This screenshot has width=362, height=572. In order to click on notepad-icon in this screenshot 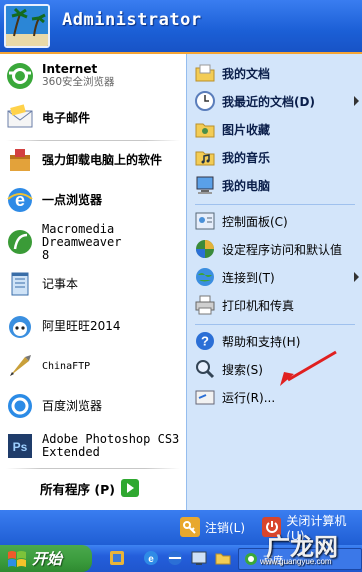, I will do `click(20, 284)`.